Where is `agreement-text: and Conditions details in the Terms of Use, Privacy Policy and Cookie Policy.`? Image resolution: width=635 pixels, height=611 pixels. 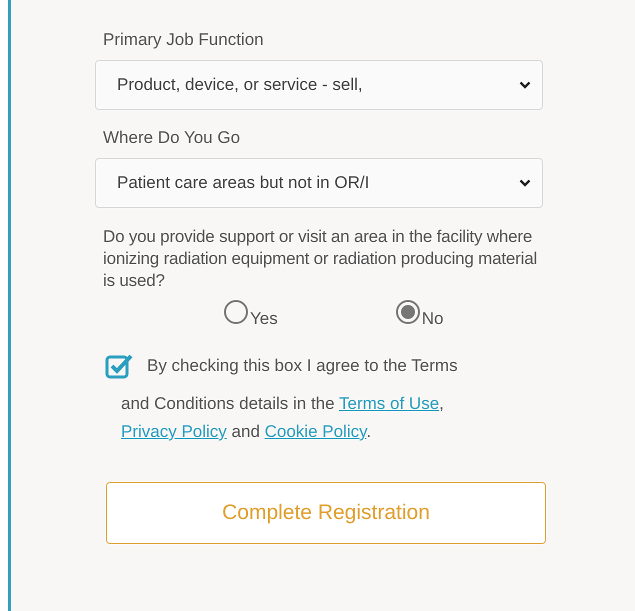 agreement-text: and Conditions details in the Terms of Use, Privacy Policy and Cookie Policy. is located at coordinates (283, 418).